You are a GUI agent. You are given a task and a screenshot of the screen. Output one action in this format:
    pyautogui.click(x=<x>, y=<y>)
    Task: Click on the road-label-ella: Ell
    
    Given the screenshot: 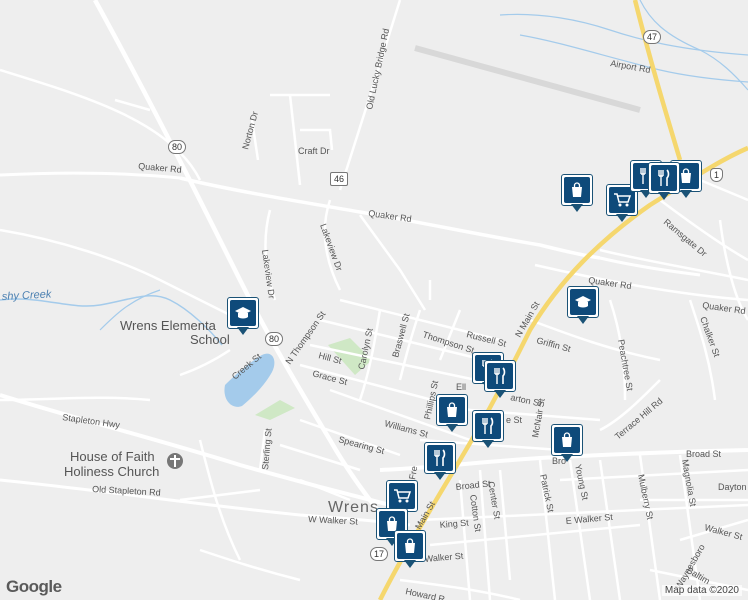 What is the action you would take?
    pyautogui.click(x=461, y=387)
    